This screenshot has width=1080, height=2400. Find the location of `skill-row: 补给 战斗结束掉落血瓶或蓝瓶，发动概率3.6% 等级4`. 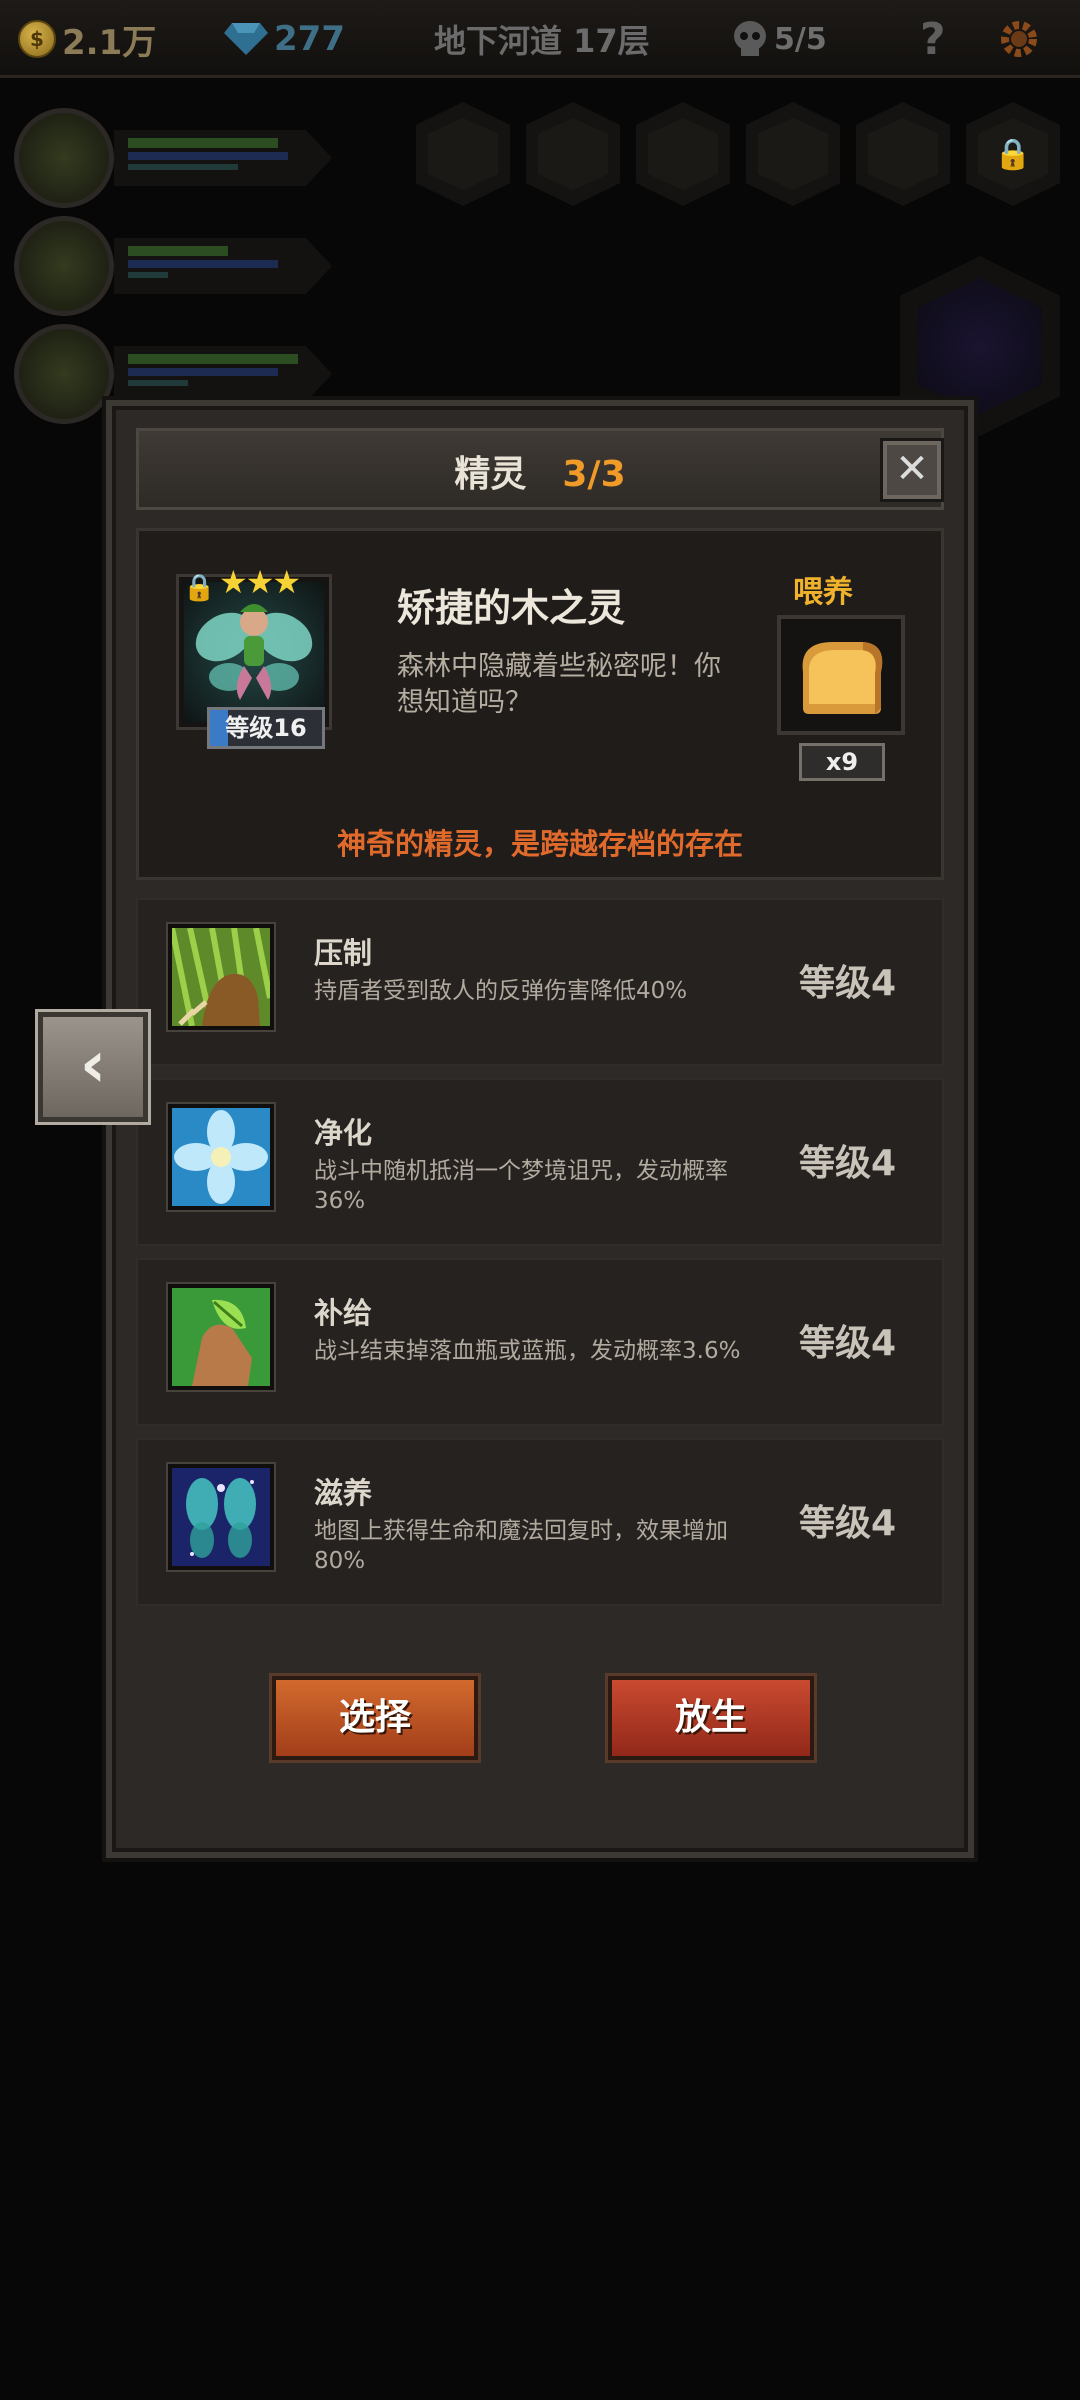

skill-row: 补给 战斗结束掉落血瓶或蓝瓶，发动概率3.6% 等级4 is located at coordinates (540, 1342).